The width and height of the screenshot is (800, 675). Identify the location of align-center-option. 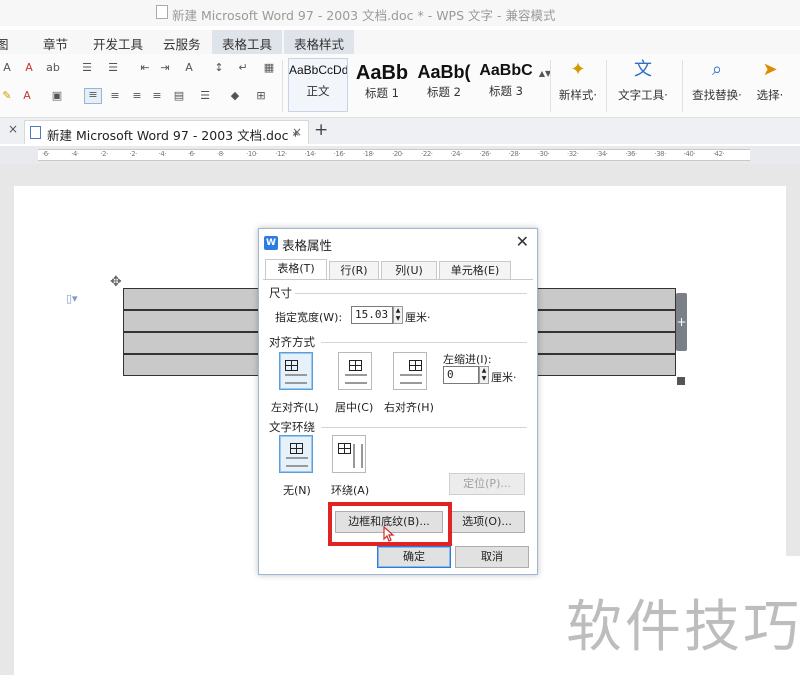
(355, 371).